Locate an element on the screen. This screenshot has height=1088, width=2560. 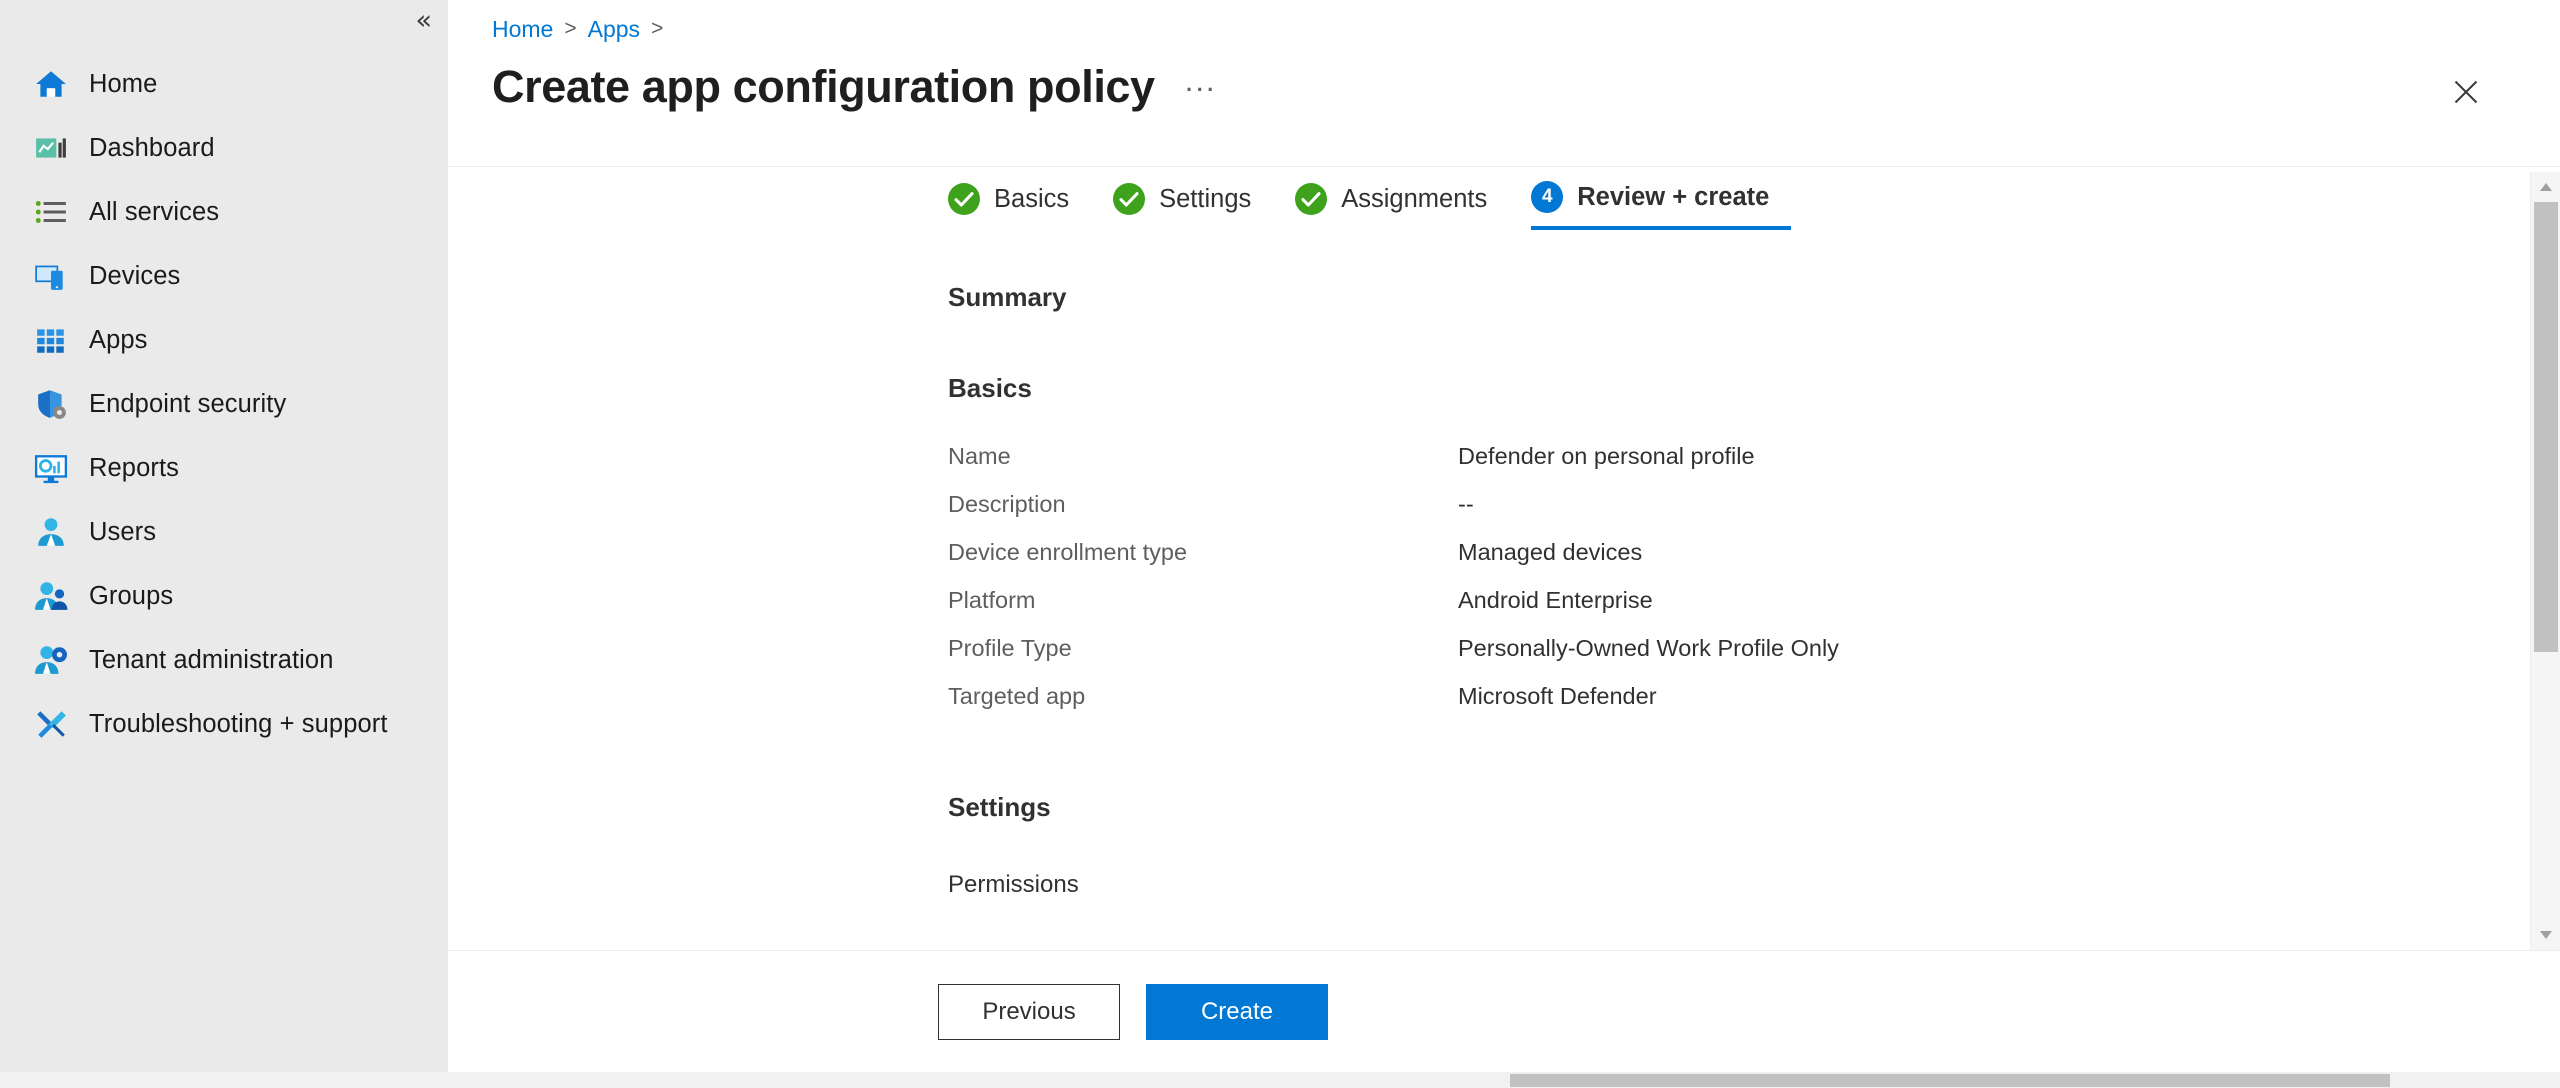
property-key: Device enrollment type is located at coordinates (1068, 551).